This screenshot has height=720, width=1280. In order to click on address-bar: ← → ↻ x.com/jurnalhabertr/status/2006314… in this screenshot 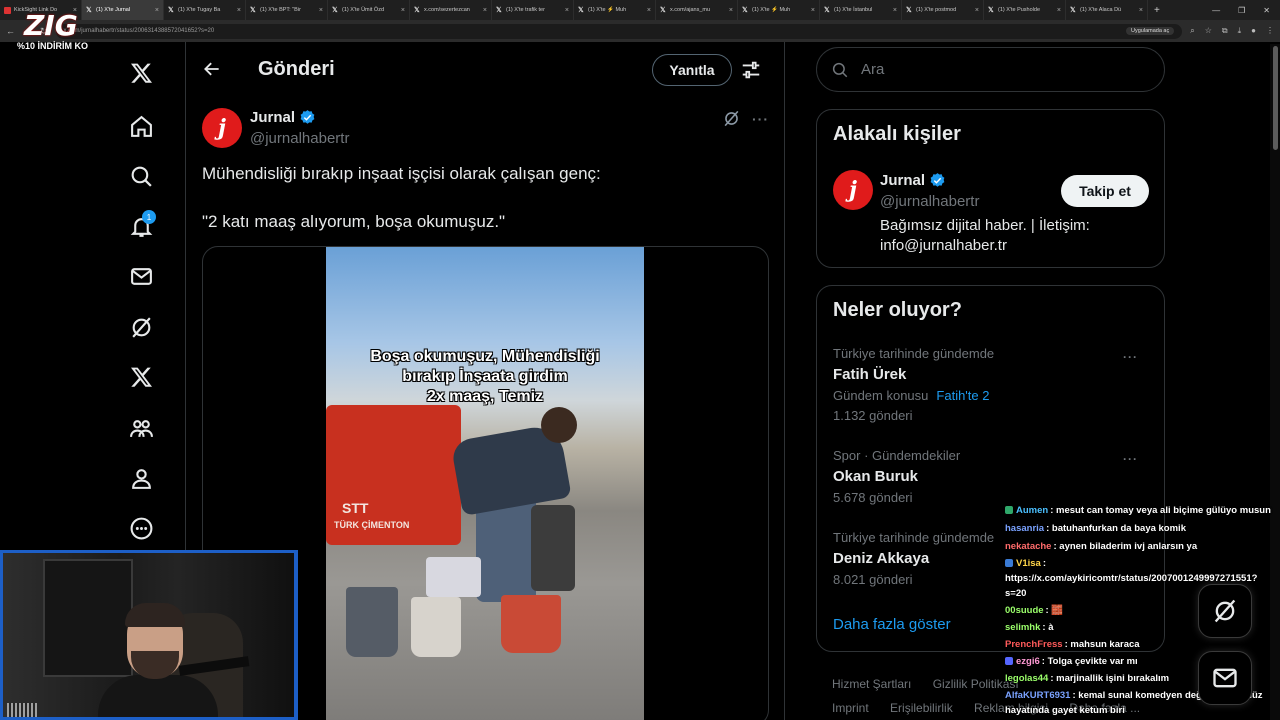, I will do `click(640, 31)`.